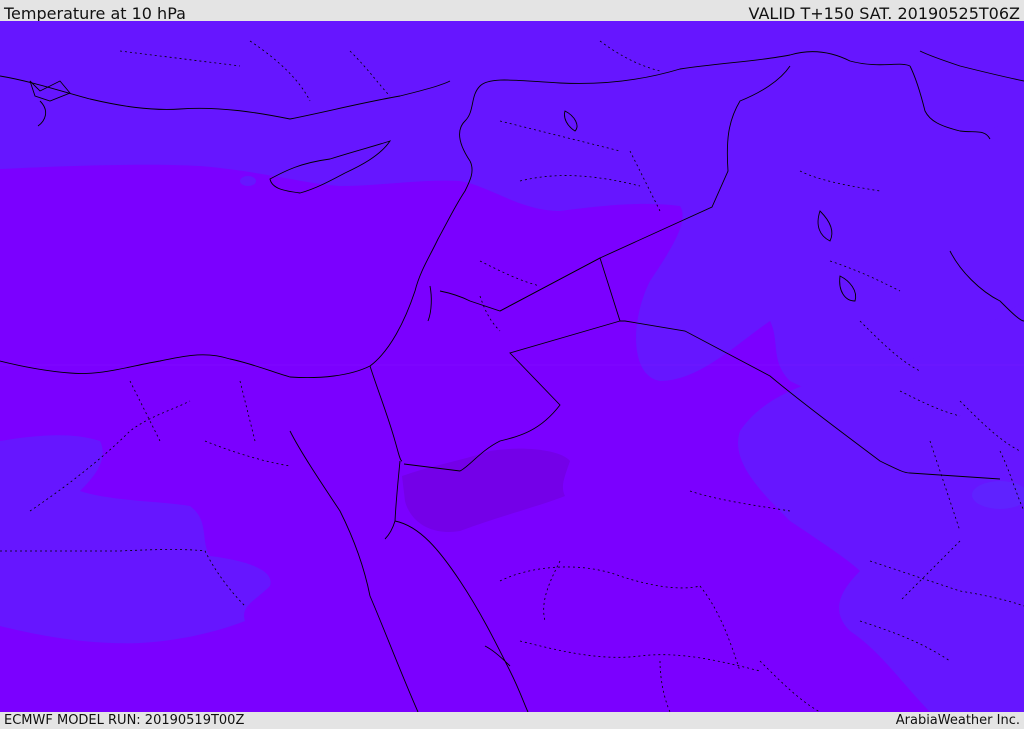 The image size is (1024, 729). I want to click on brand-label: ArabiaWeather Inc., so click(957, 720).